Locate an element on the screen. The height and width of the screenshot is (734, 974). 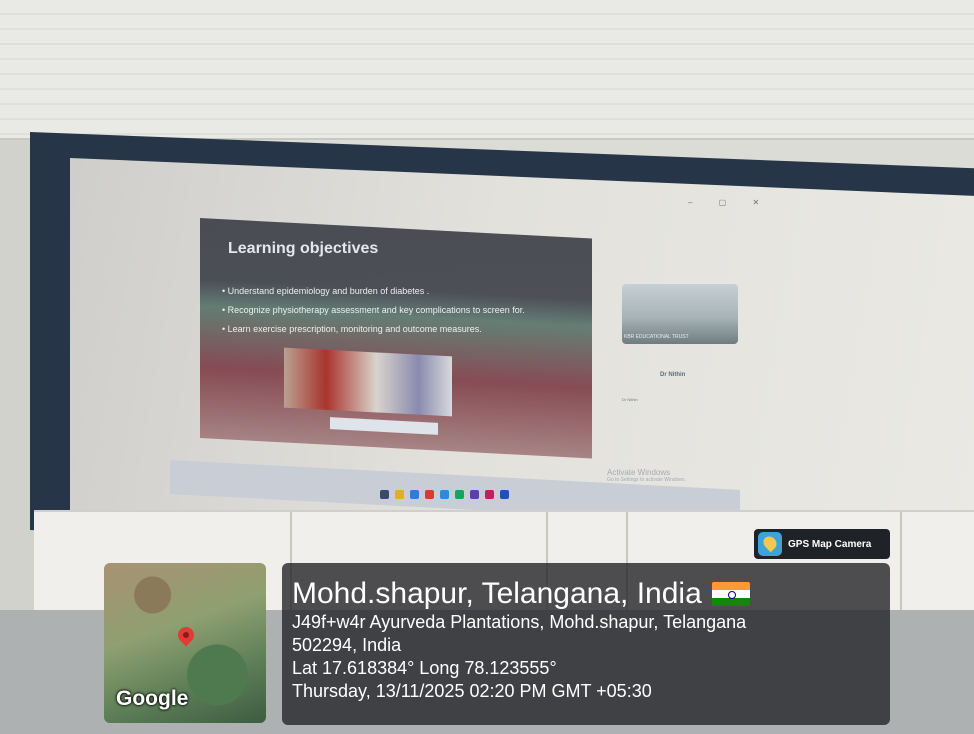
taskbar-icons is located at coordinates (444, 494).